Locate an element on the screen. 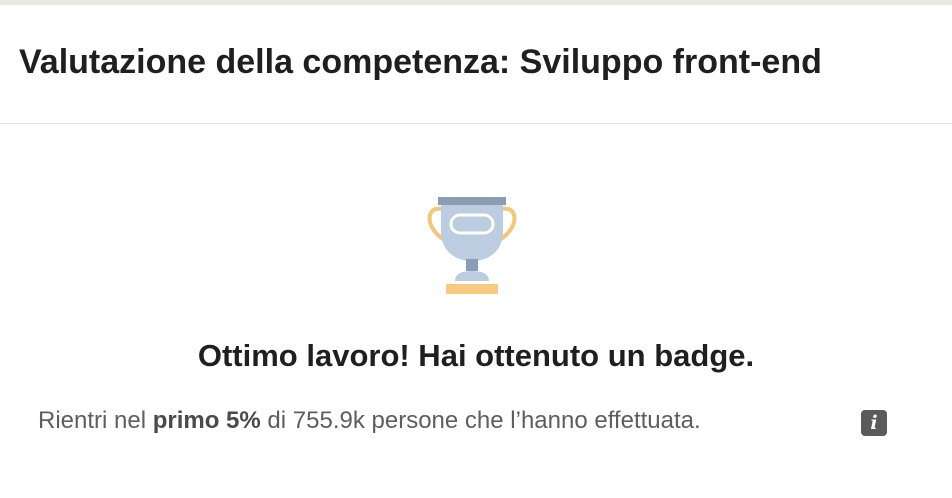 The width and height of the screenshot is (952, 498). info-icon: i is located at coordinates (874, 423).